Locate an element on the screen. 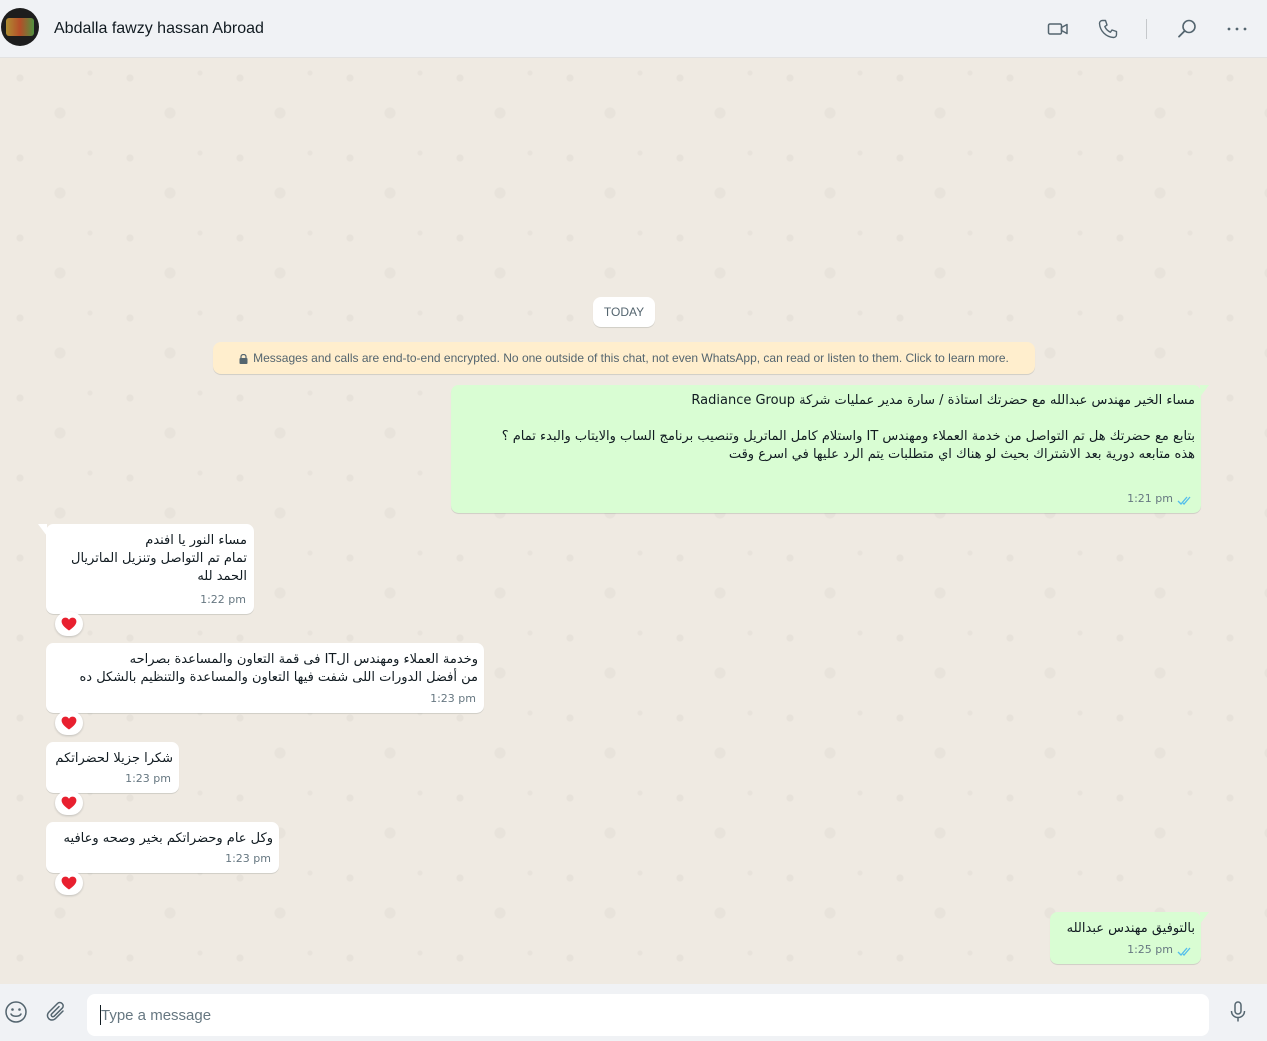  message-time: 1:22 pm is located at coordinates (223, 599).